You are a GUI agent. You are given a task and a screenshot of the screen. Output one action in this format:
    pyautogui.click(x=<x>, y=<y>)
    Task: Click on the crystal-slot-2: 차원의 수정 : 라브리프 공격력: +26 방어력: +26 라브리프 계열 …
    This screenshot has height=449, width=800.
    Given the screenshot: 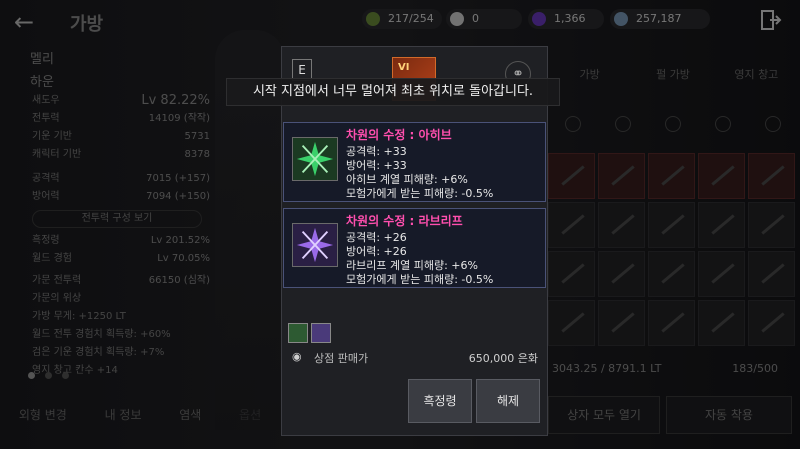 What is the action you would take?
    pyautogui.click(x=414, y=248)
    